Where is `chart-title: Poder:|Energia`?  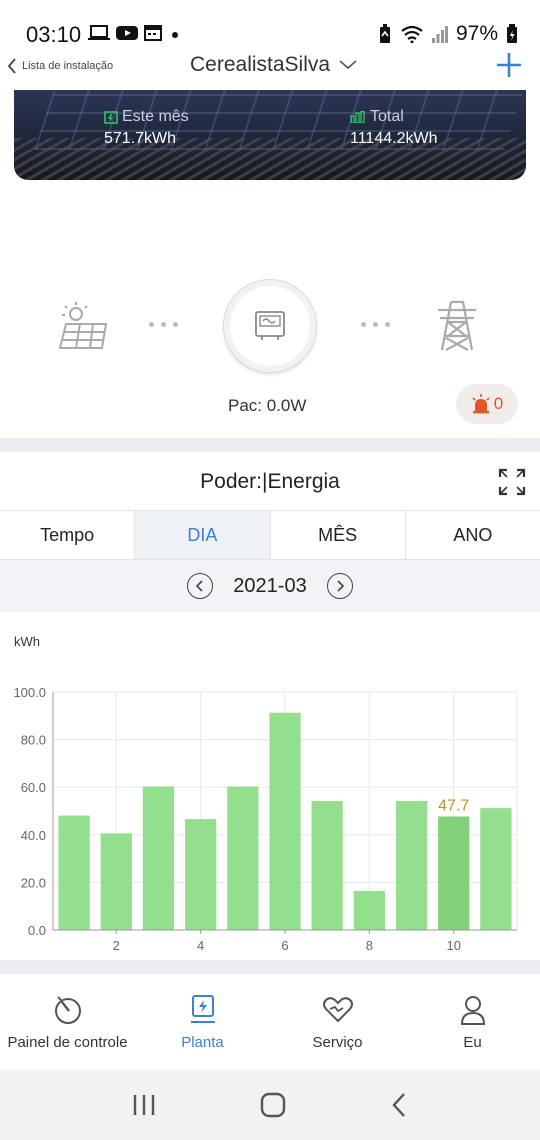 chart-title: Poder:|Energia is located at coordinates (270, 481).